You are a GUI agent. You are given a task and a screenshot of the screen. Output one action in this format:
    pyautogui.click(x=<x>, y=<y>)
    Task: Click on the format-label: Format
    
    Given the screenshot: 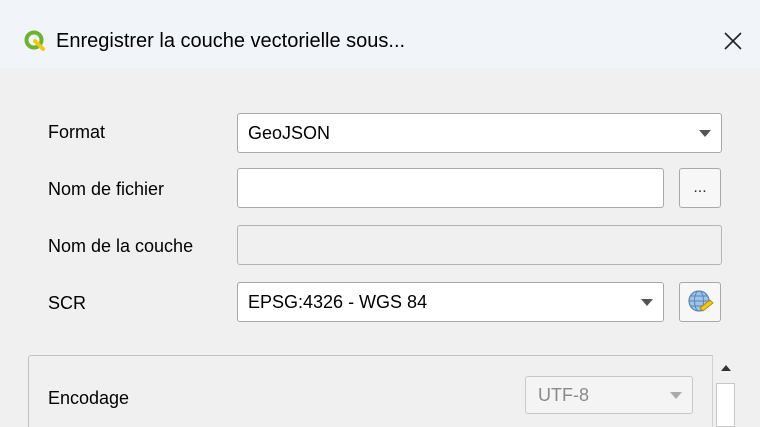 What is the action you would take?
    pyautogui.click(x=77, y=132)
    